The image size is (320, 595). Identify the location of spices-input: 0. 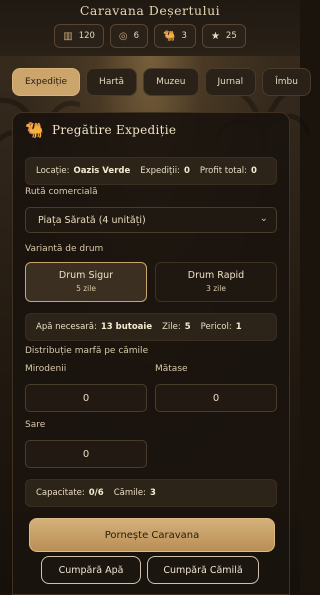
(86, 398).